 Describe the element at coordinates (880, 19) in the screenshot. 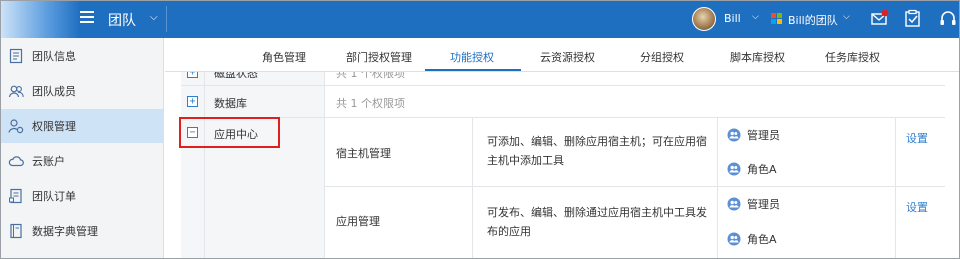

I see `mail-notification-icon` at that location.